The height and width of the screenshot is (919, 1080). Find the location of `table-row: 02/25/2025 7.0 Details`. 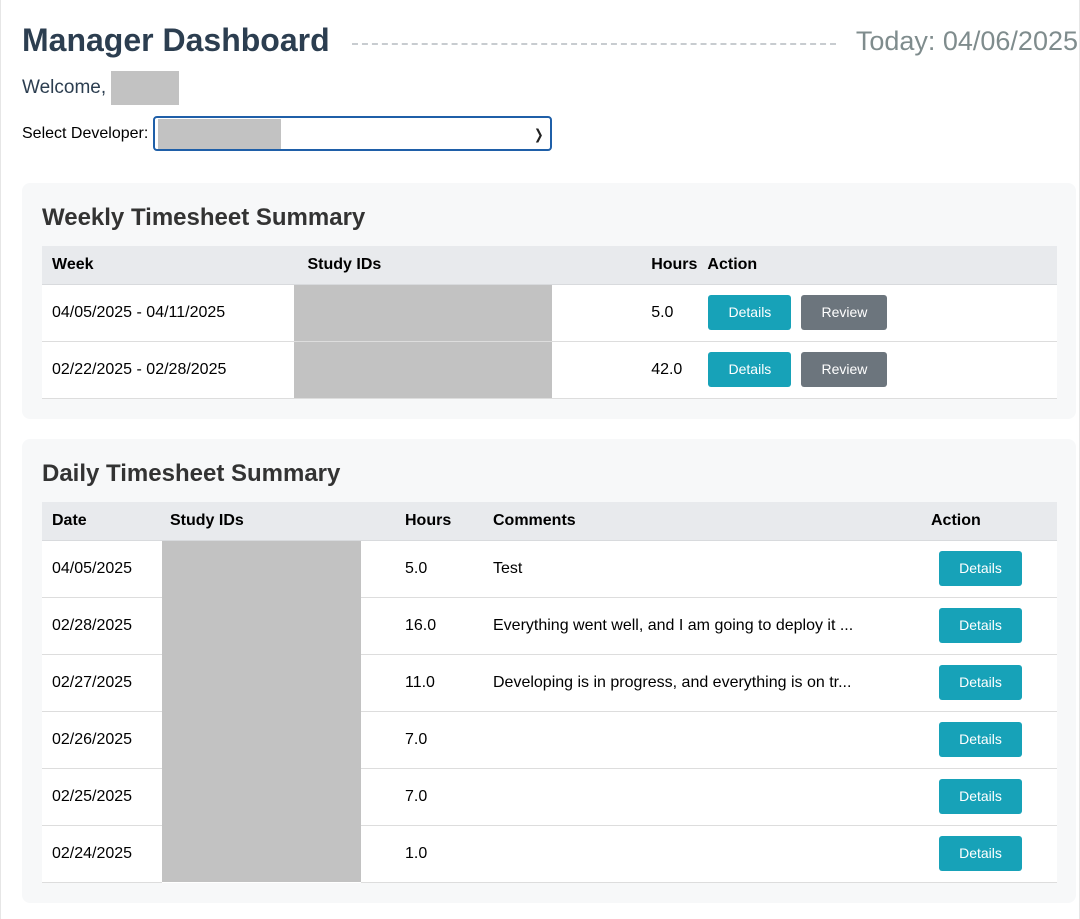

table-row: 02/25/2025 7.0 Details is located at coordinates (549, 797).